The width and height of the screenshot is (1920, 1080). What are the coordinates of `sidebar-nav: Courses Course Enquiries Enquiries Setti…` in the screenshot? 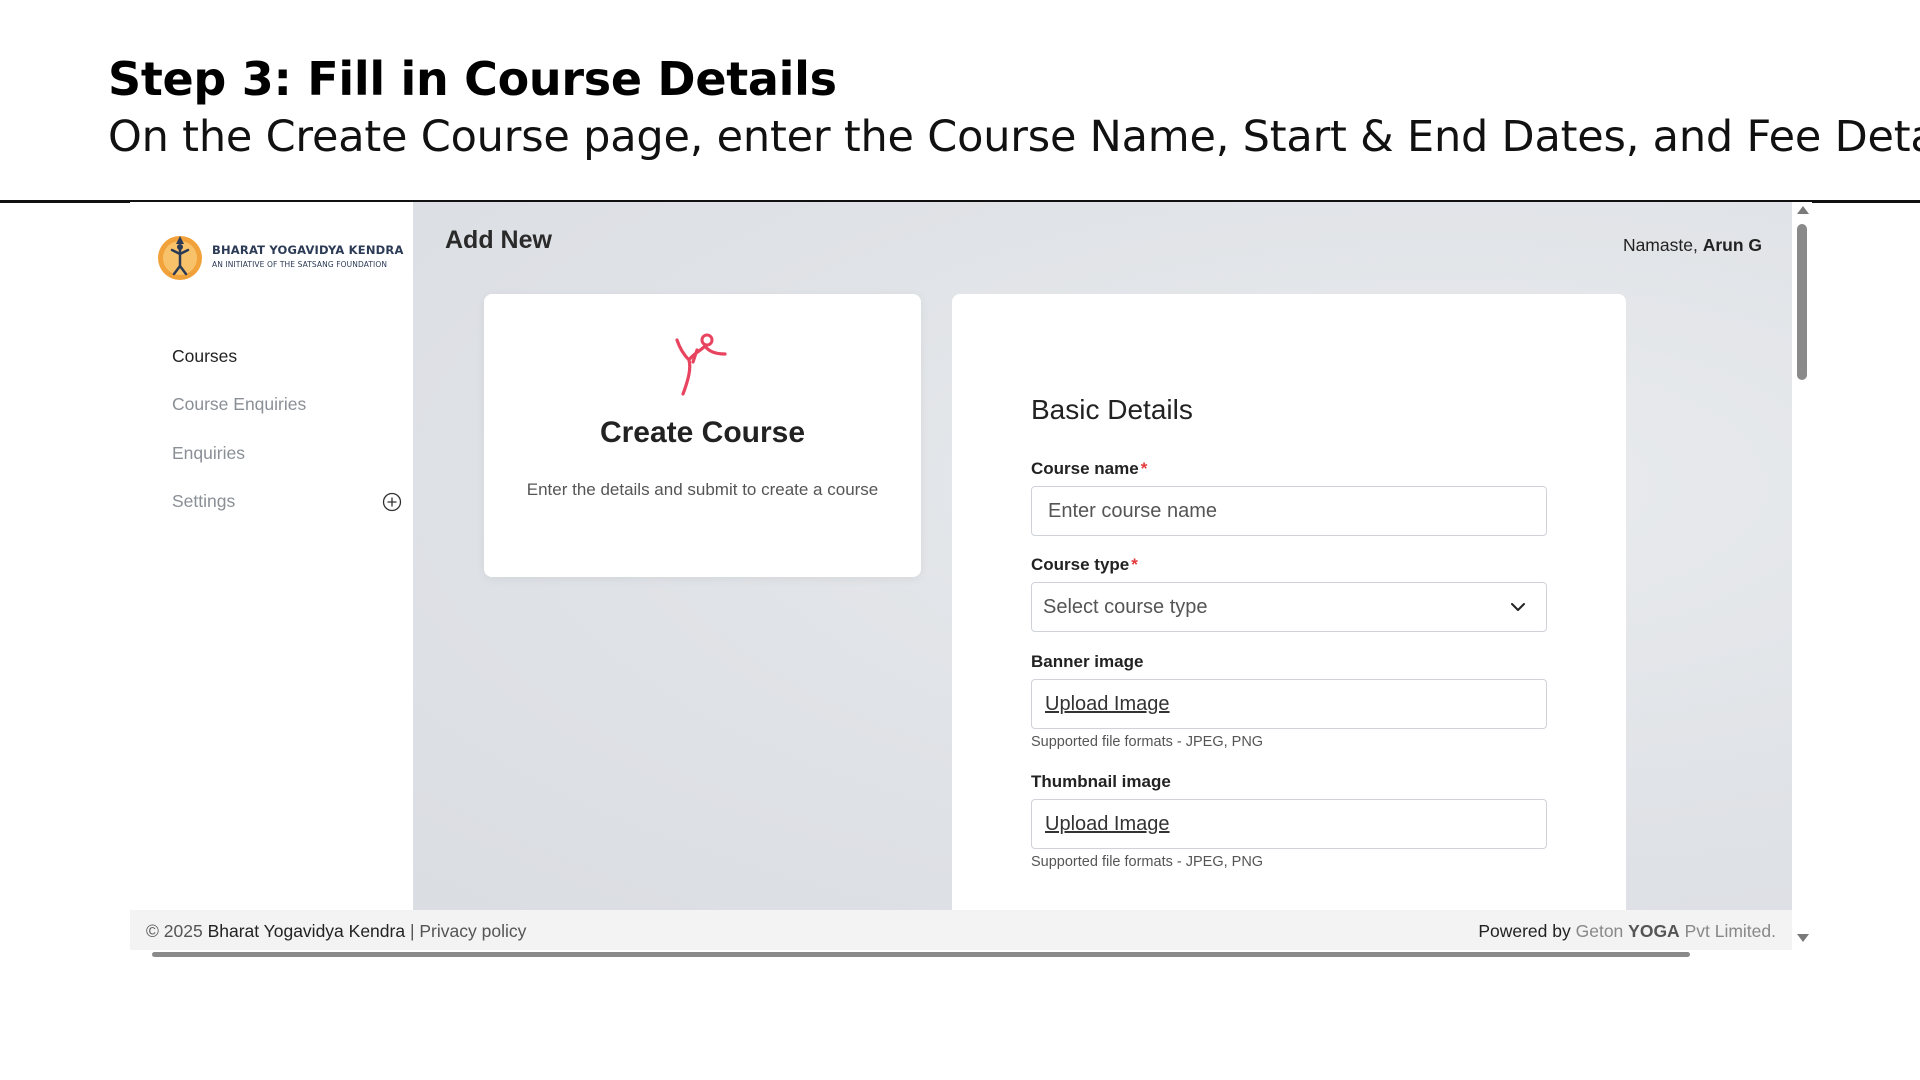 It's located at (287, 429).